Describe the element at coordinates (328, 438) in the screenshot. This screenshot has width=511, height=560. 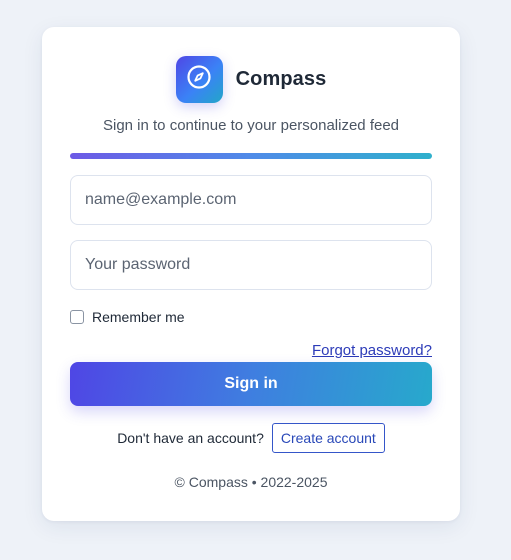
I see `create-account-button: Create account` at that location.